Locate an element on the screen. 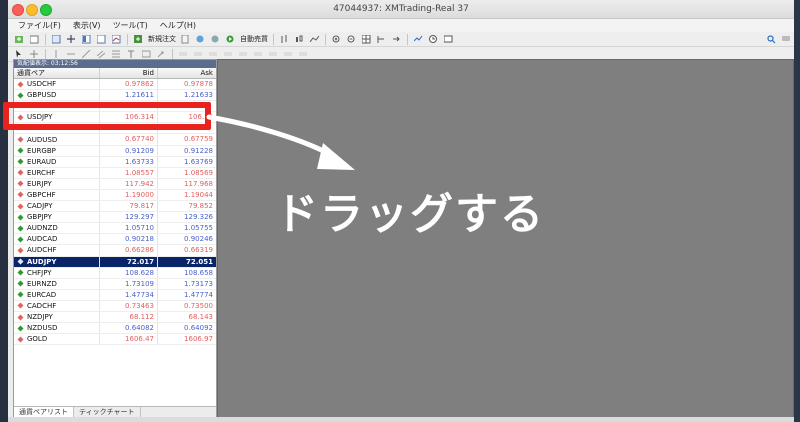 The height and width of the screenshot is (422, 800). desktop-backdrop is located at coordinates (4, 211).